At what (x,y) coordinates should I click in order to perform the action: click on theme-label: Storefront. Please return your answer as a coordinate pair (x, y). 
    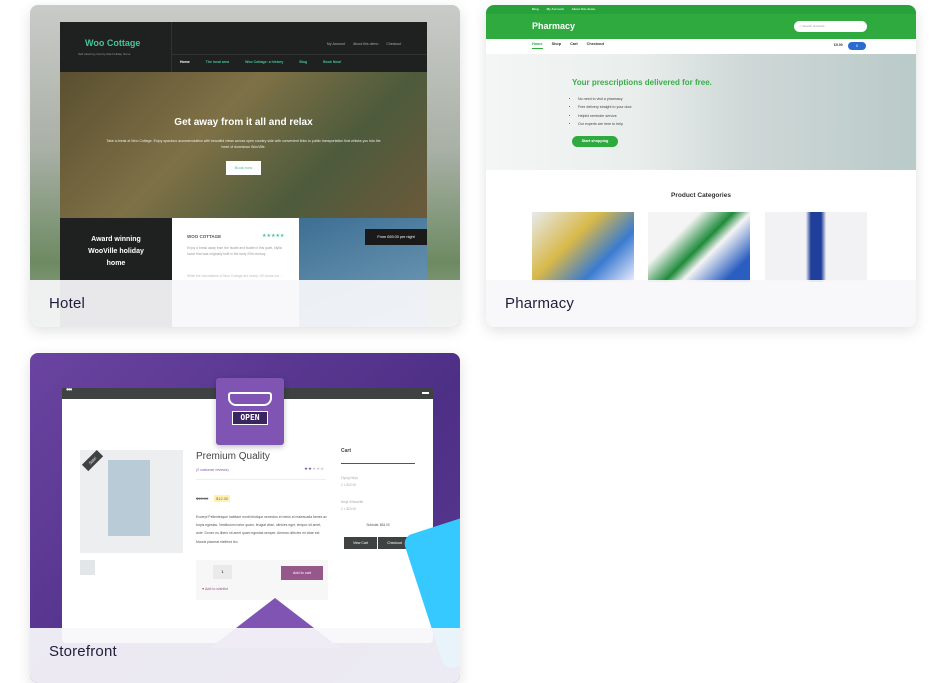
    Looking at the image, I should click on (83, 651).